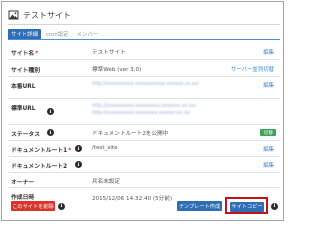  What do you see at coordinates (268, 52) in the screenshot?
I see `site-name-edit-link: 編集` at bounding box center [268, 52].